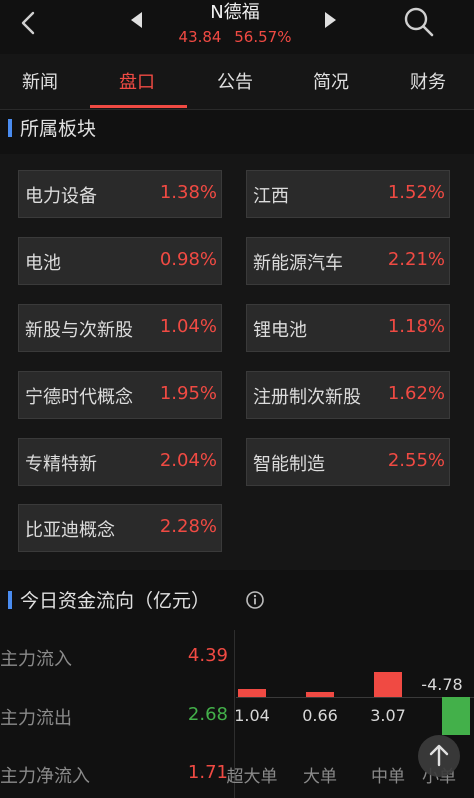  I want to click on chart-baseline, so click(355, 697).